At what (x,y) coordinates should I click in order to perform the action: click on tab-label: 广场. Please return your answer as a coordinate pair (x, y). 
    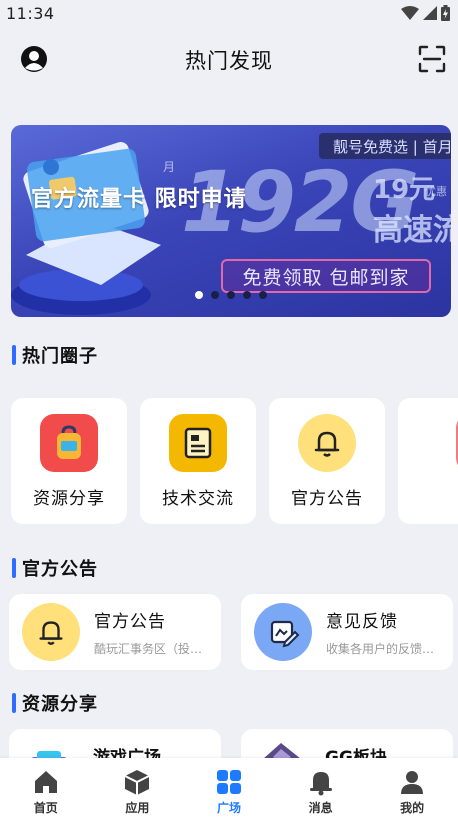
    Looking at the image, I should click on (228, 808).